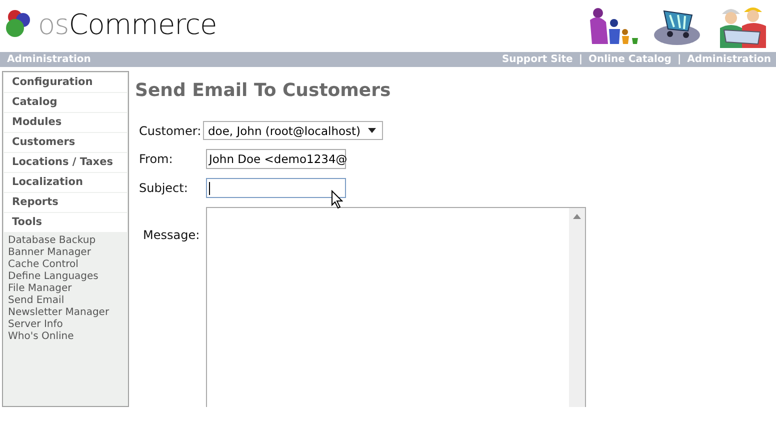  I want to click on sidebar-section: Tools, so click(65, 222).